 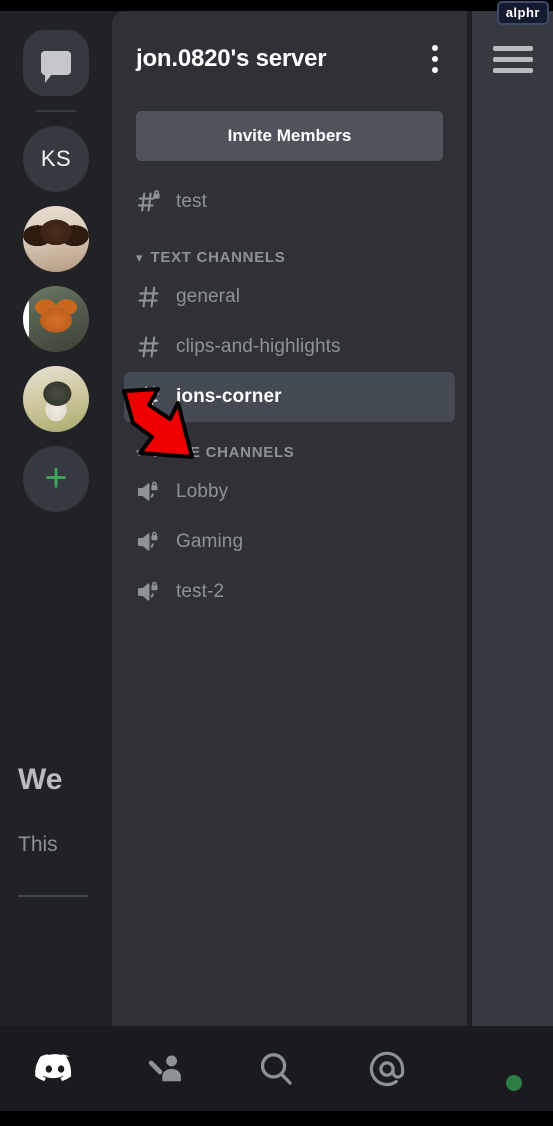 What do you see at coordinates (56, 479) in the screenshot?
I see `add-server-button: +` at bounding box center [56, 479].